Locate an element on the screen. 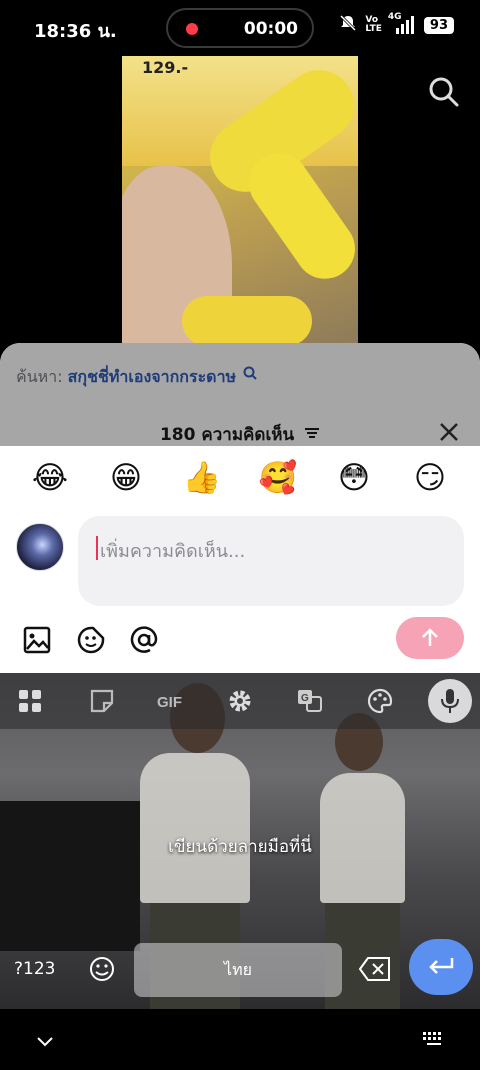  enter-arrow-icon is located at coordinates (441, 966).